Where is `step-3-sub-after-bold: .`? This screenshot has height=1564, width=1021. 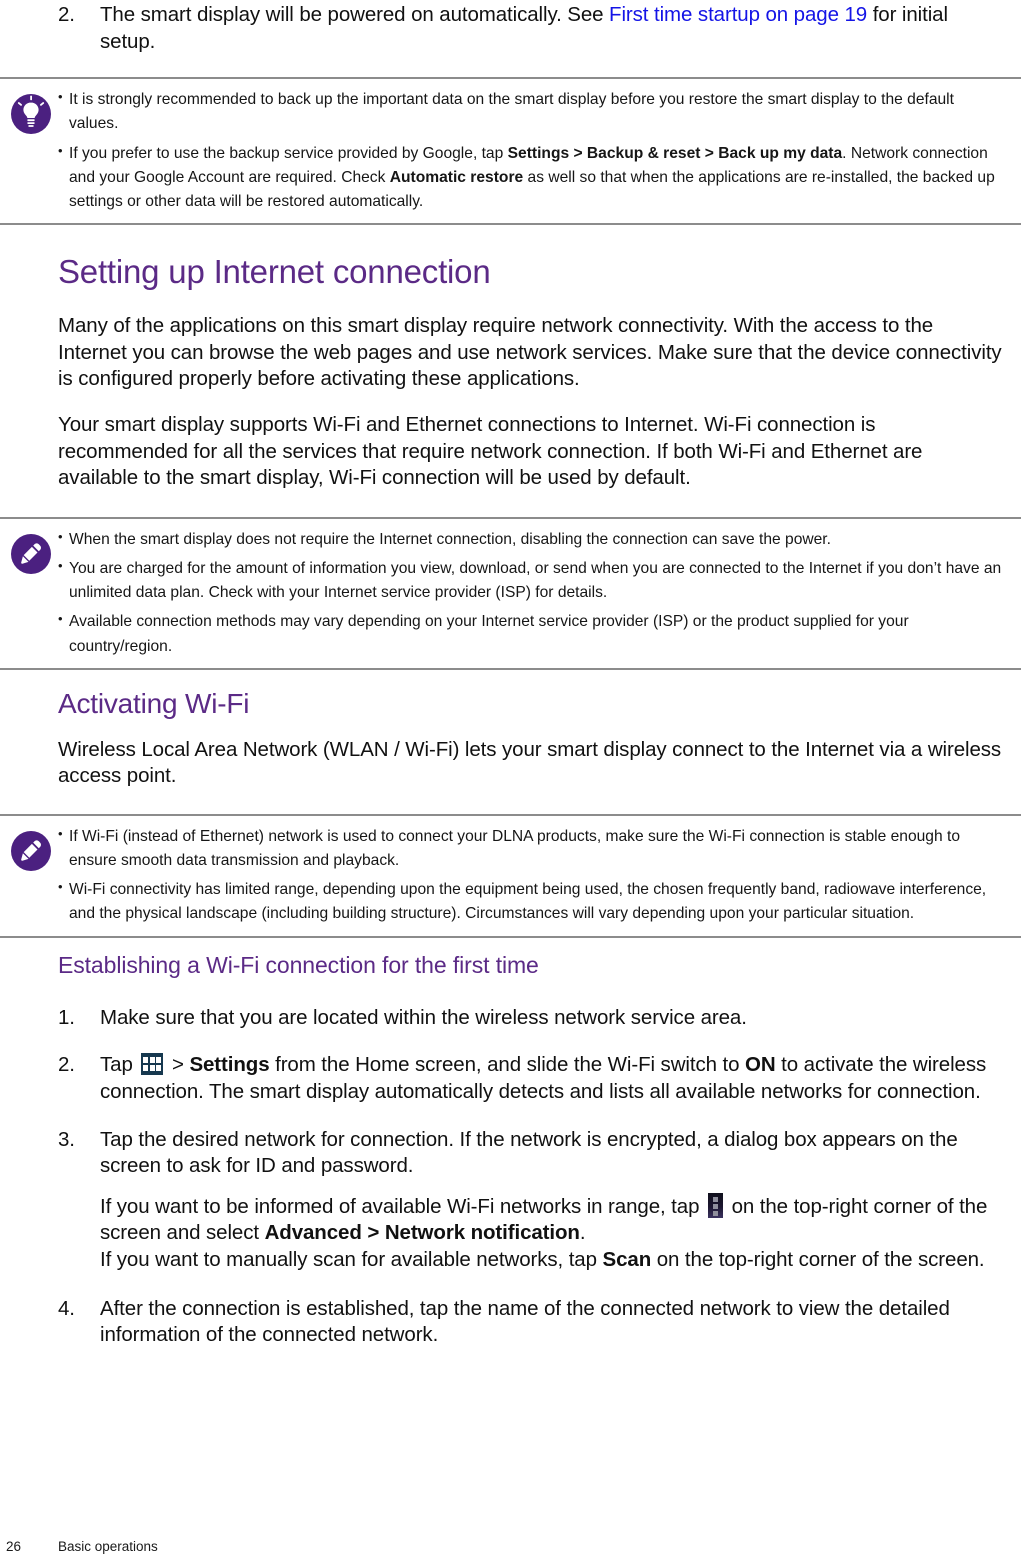
step-3-sub-after-bold: . is located at coordinates (582, 1233).